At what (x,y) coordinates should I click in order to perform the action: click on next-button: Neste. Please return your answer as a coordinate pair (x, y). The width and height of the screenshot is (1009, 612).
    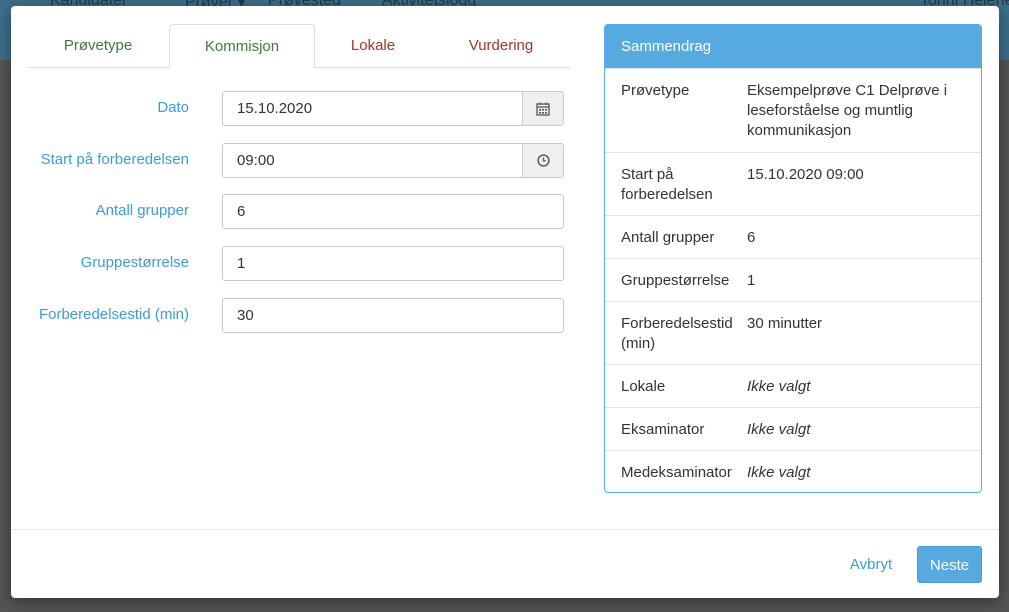
    Looking at the image, I should click on (949, 564).